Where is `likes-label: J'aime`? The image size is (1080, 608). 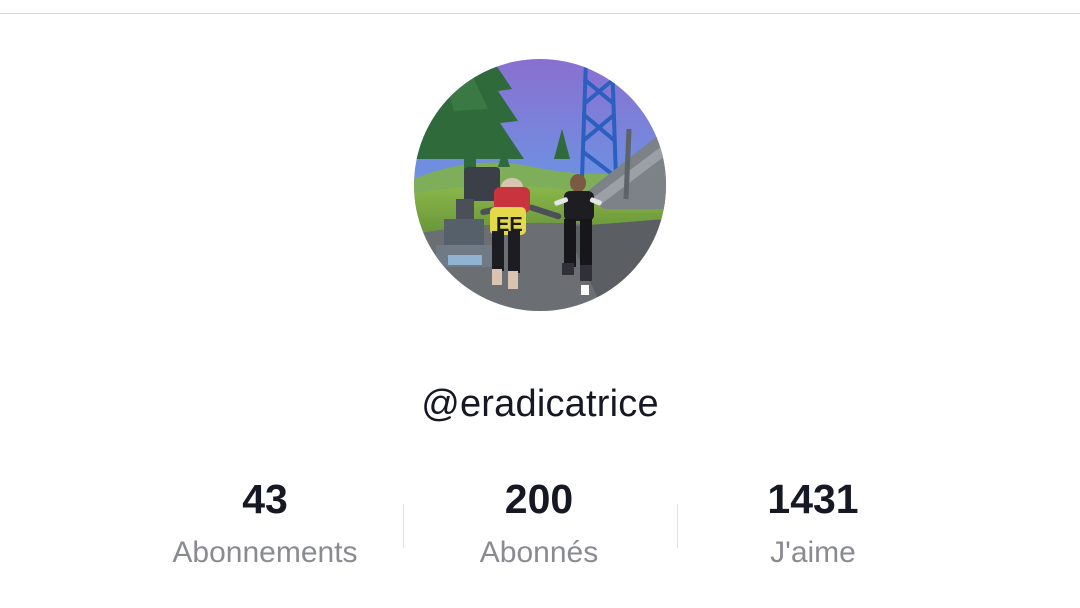
likes-label: J'aime is located at coordinates (813, 552).